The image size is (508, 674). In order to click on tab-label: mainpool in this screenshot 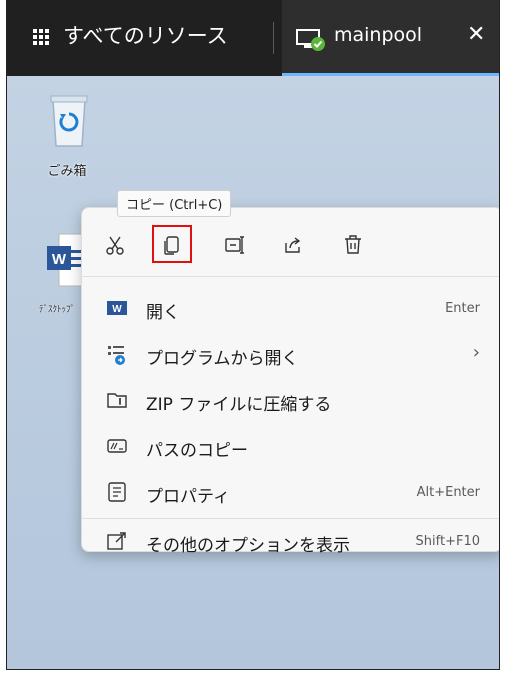, I will do `click(378, 35)`.